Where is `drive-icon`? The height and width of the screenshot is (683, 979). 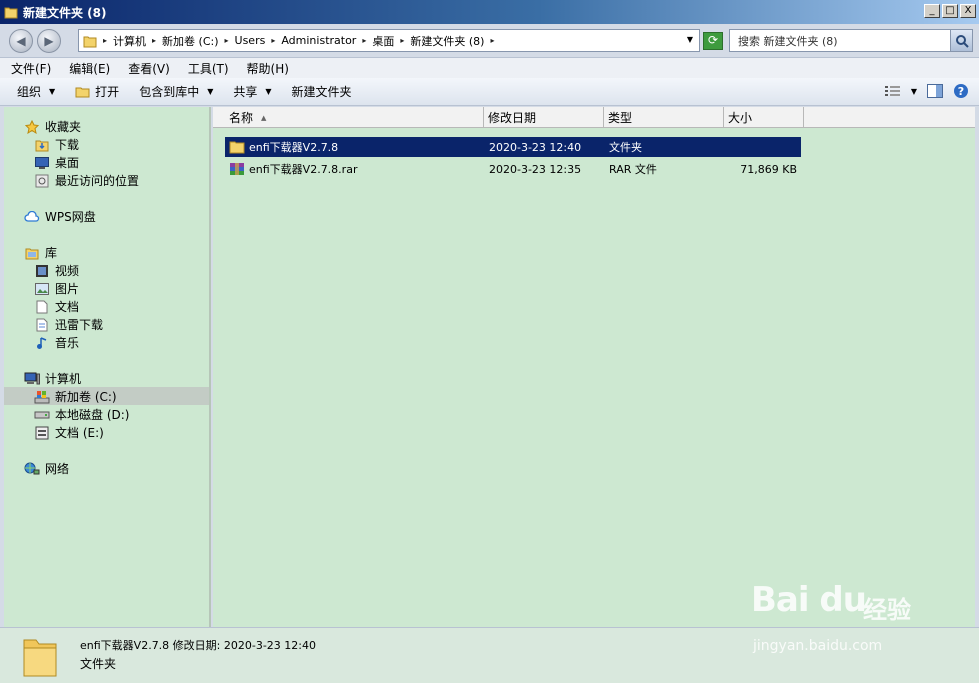 drive-icon is located at coordinates (42, 433).